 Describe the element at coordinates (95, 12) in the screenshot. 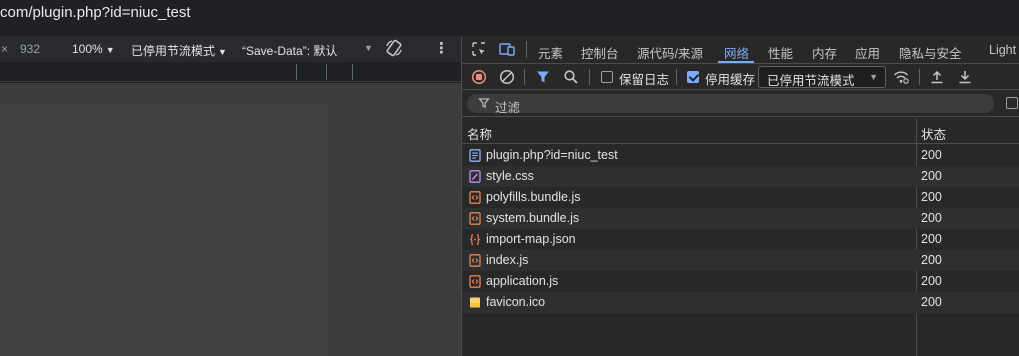

I see `address-url: com/plugin.php?id=niuc_test` at that location.